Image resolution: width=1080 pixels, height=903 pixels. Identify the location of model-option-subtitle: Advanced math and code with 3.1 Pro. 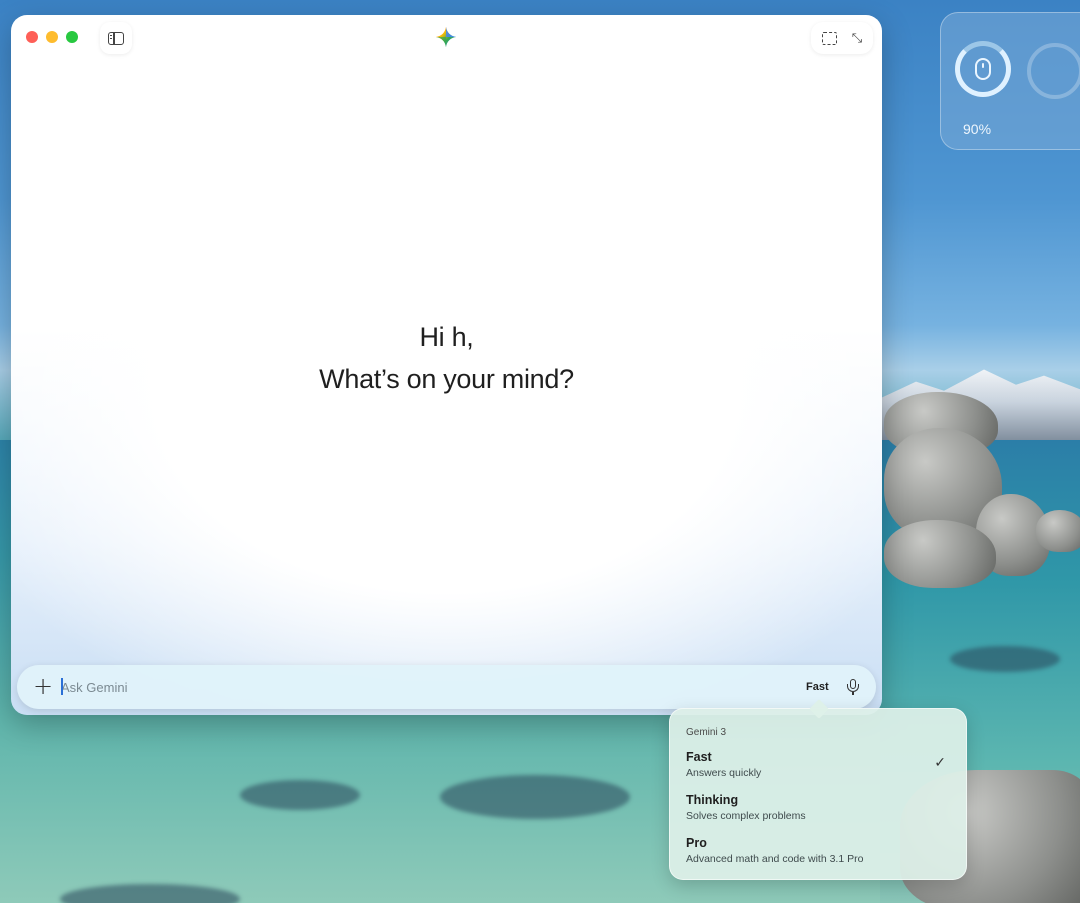
(775, 859).